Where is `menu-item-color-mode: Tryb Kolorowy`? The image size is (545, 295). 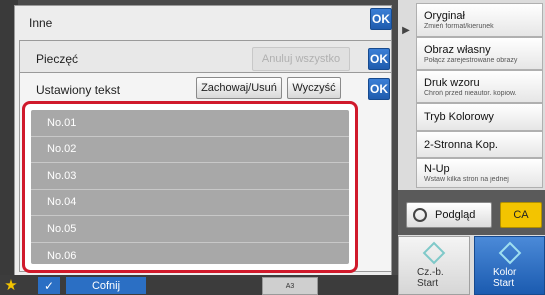 menu-item-color-mode: Tryb Kolorowy is located at coordinates (479, 117).